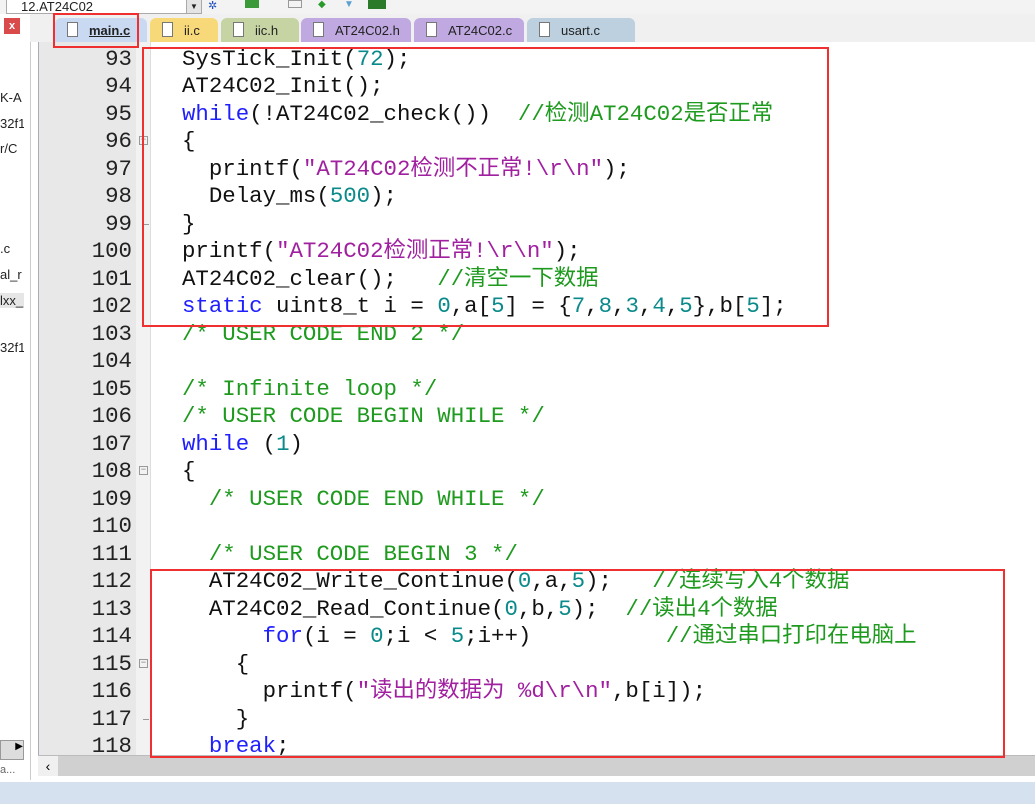 This screenshot has height=804, width=1035. I want to click on code-line: 99}, so click(537, 224).